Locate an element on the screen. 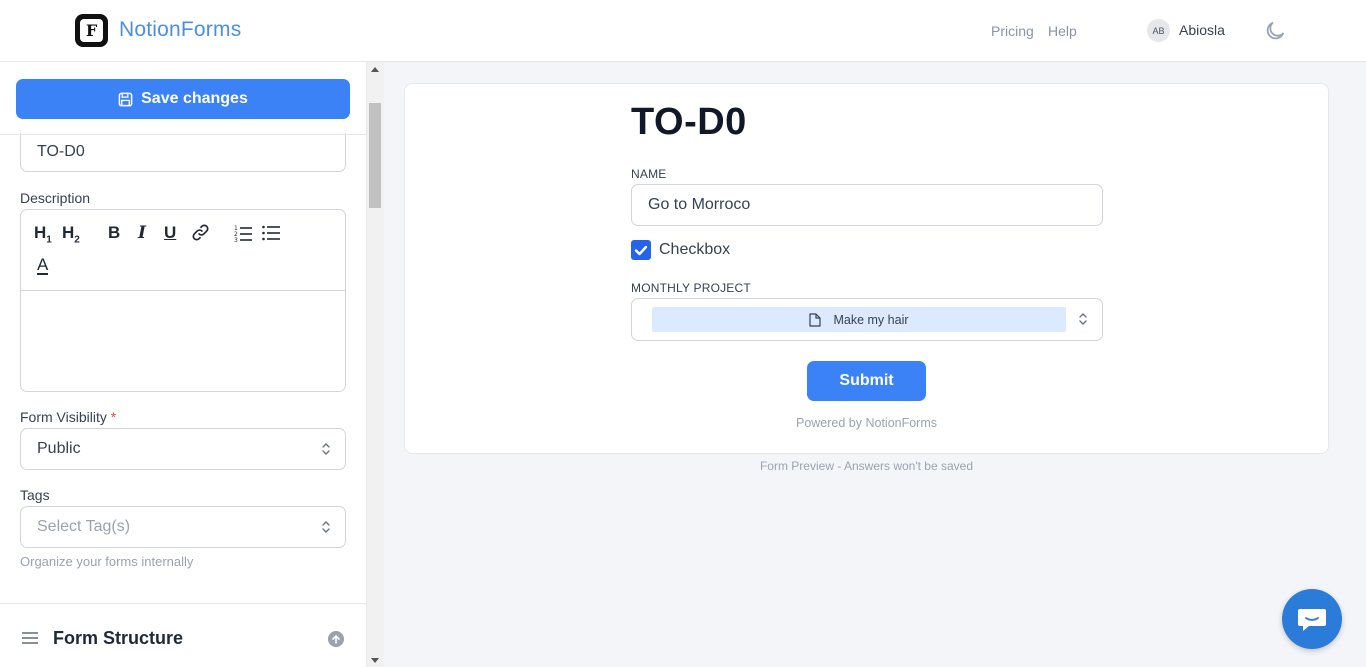  chat-support-button is located at coordinates (1312, 619).